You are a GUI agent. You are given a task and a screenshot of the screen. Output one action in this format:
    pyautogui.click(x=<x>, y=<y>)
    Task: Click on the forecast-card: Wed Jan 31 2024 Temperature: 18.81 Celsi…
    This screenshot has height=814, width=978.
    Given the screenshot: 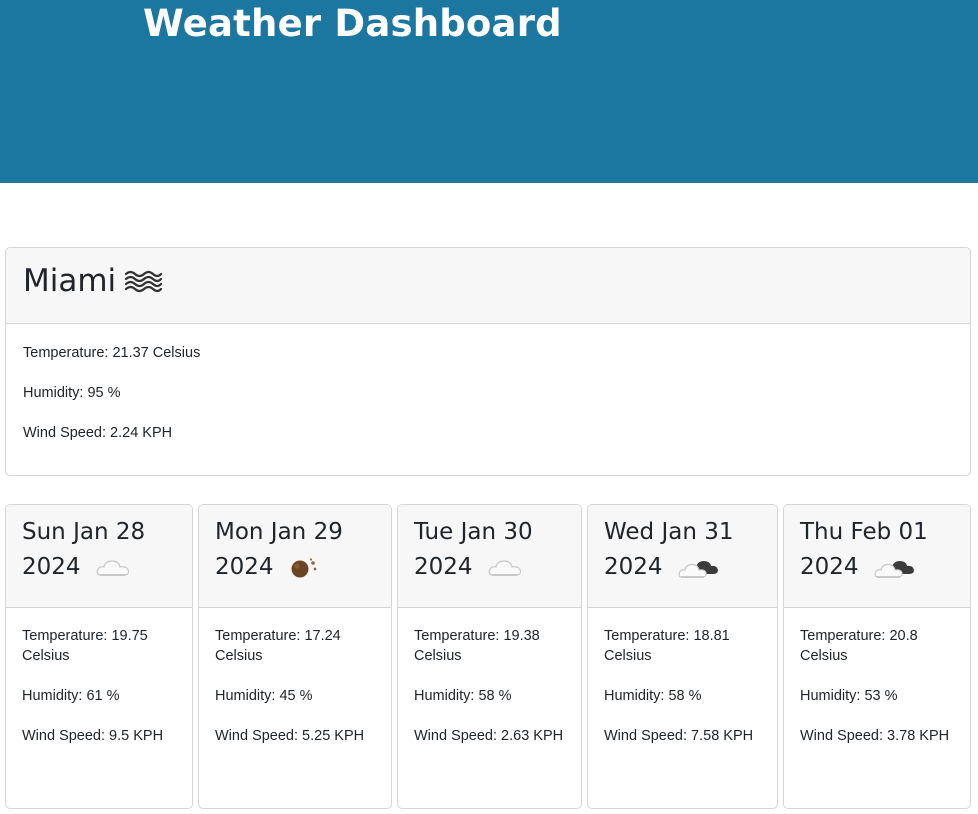 What is the action you would take?
    pyautogui.click(x=682, y=656)
    